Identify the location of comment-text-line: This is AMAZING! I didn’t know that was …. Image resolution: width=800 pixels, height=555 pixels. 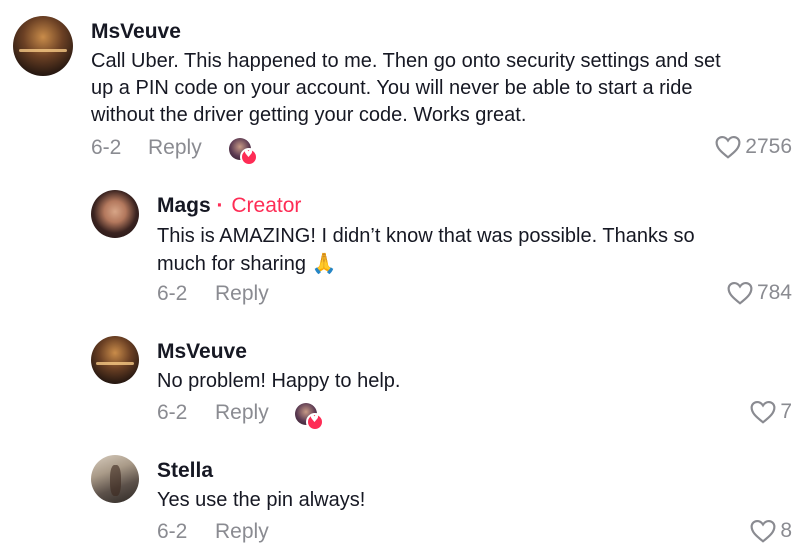
(426, 236).